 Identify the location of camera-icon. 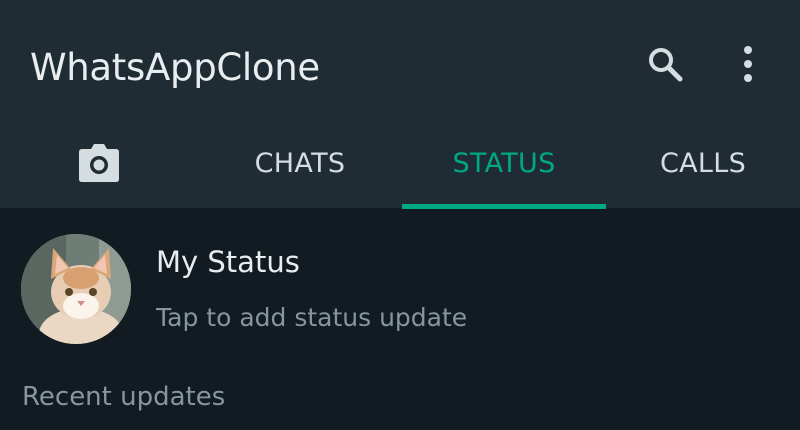
(99, 163).